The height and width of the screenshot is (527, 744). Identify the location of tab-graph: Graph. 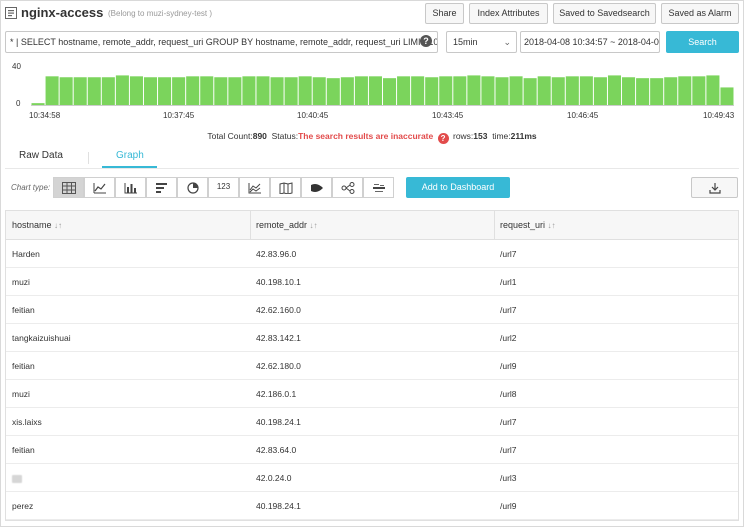
(130, 155).